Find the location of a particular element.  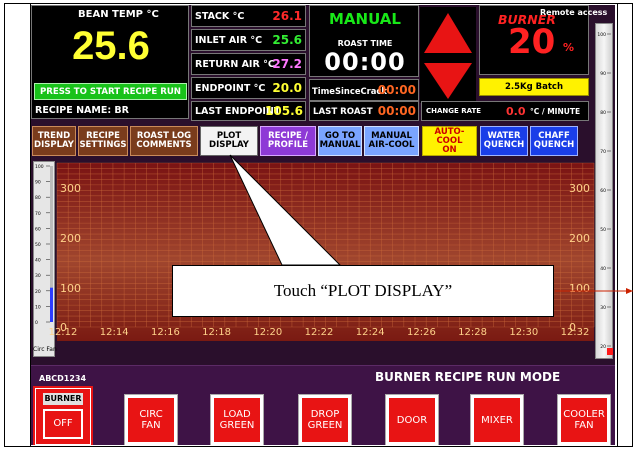

recipe-settings-button: RECIPE SETTINGS is located at coordinates (103, 141).